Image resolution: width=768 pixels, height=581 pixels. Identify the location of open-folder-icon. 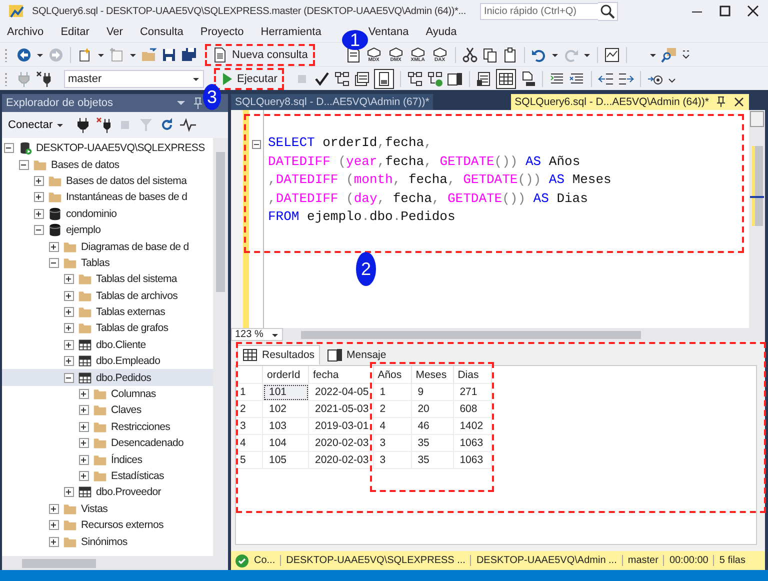
(149, 54).